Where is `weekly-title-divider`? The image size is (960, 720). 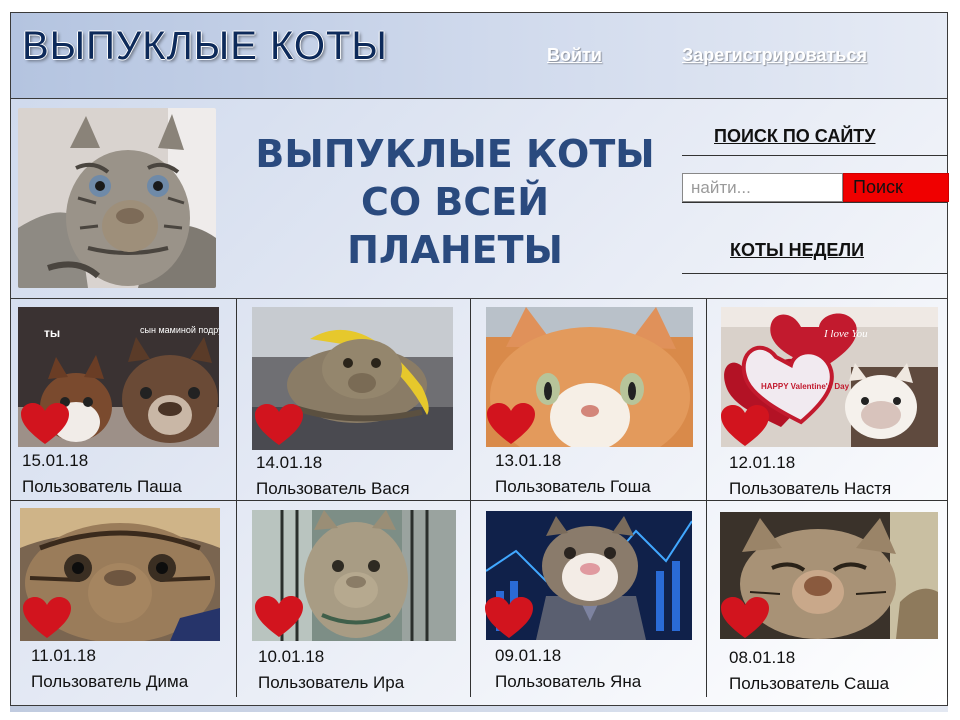
weekly-title-divider is located at coordinates (815, 273).